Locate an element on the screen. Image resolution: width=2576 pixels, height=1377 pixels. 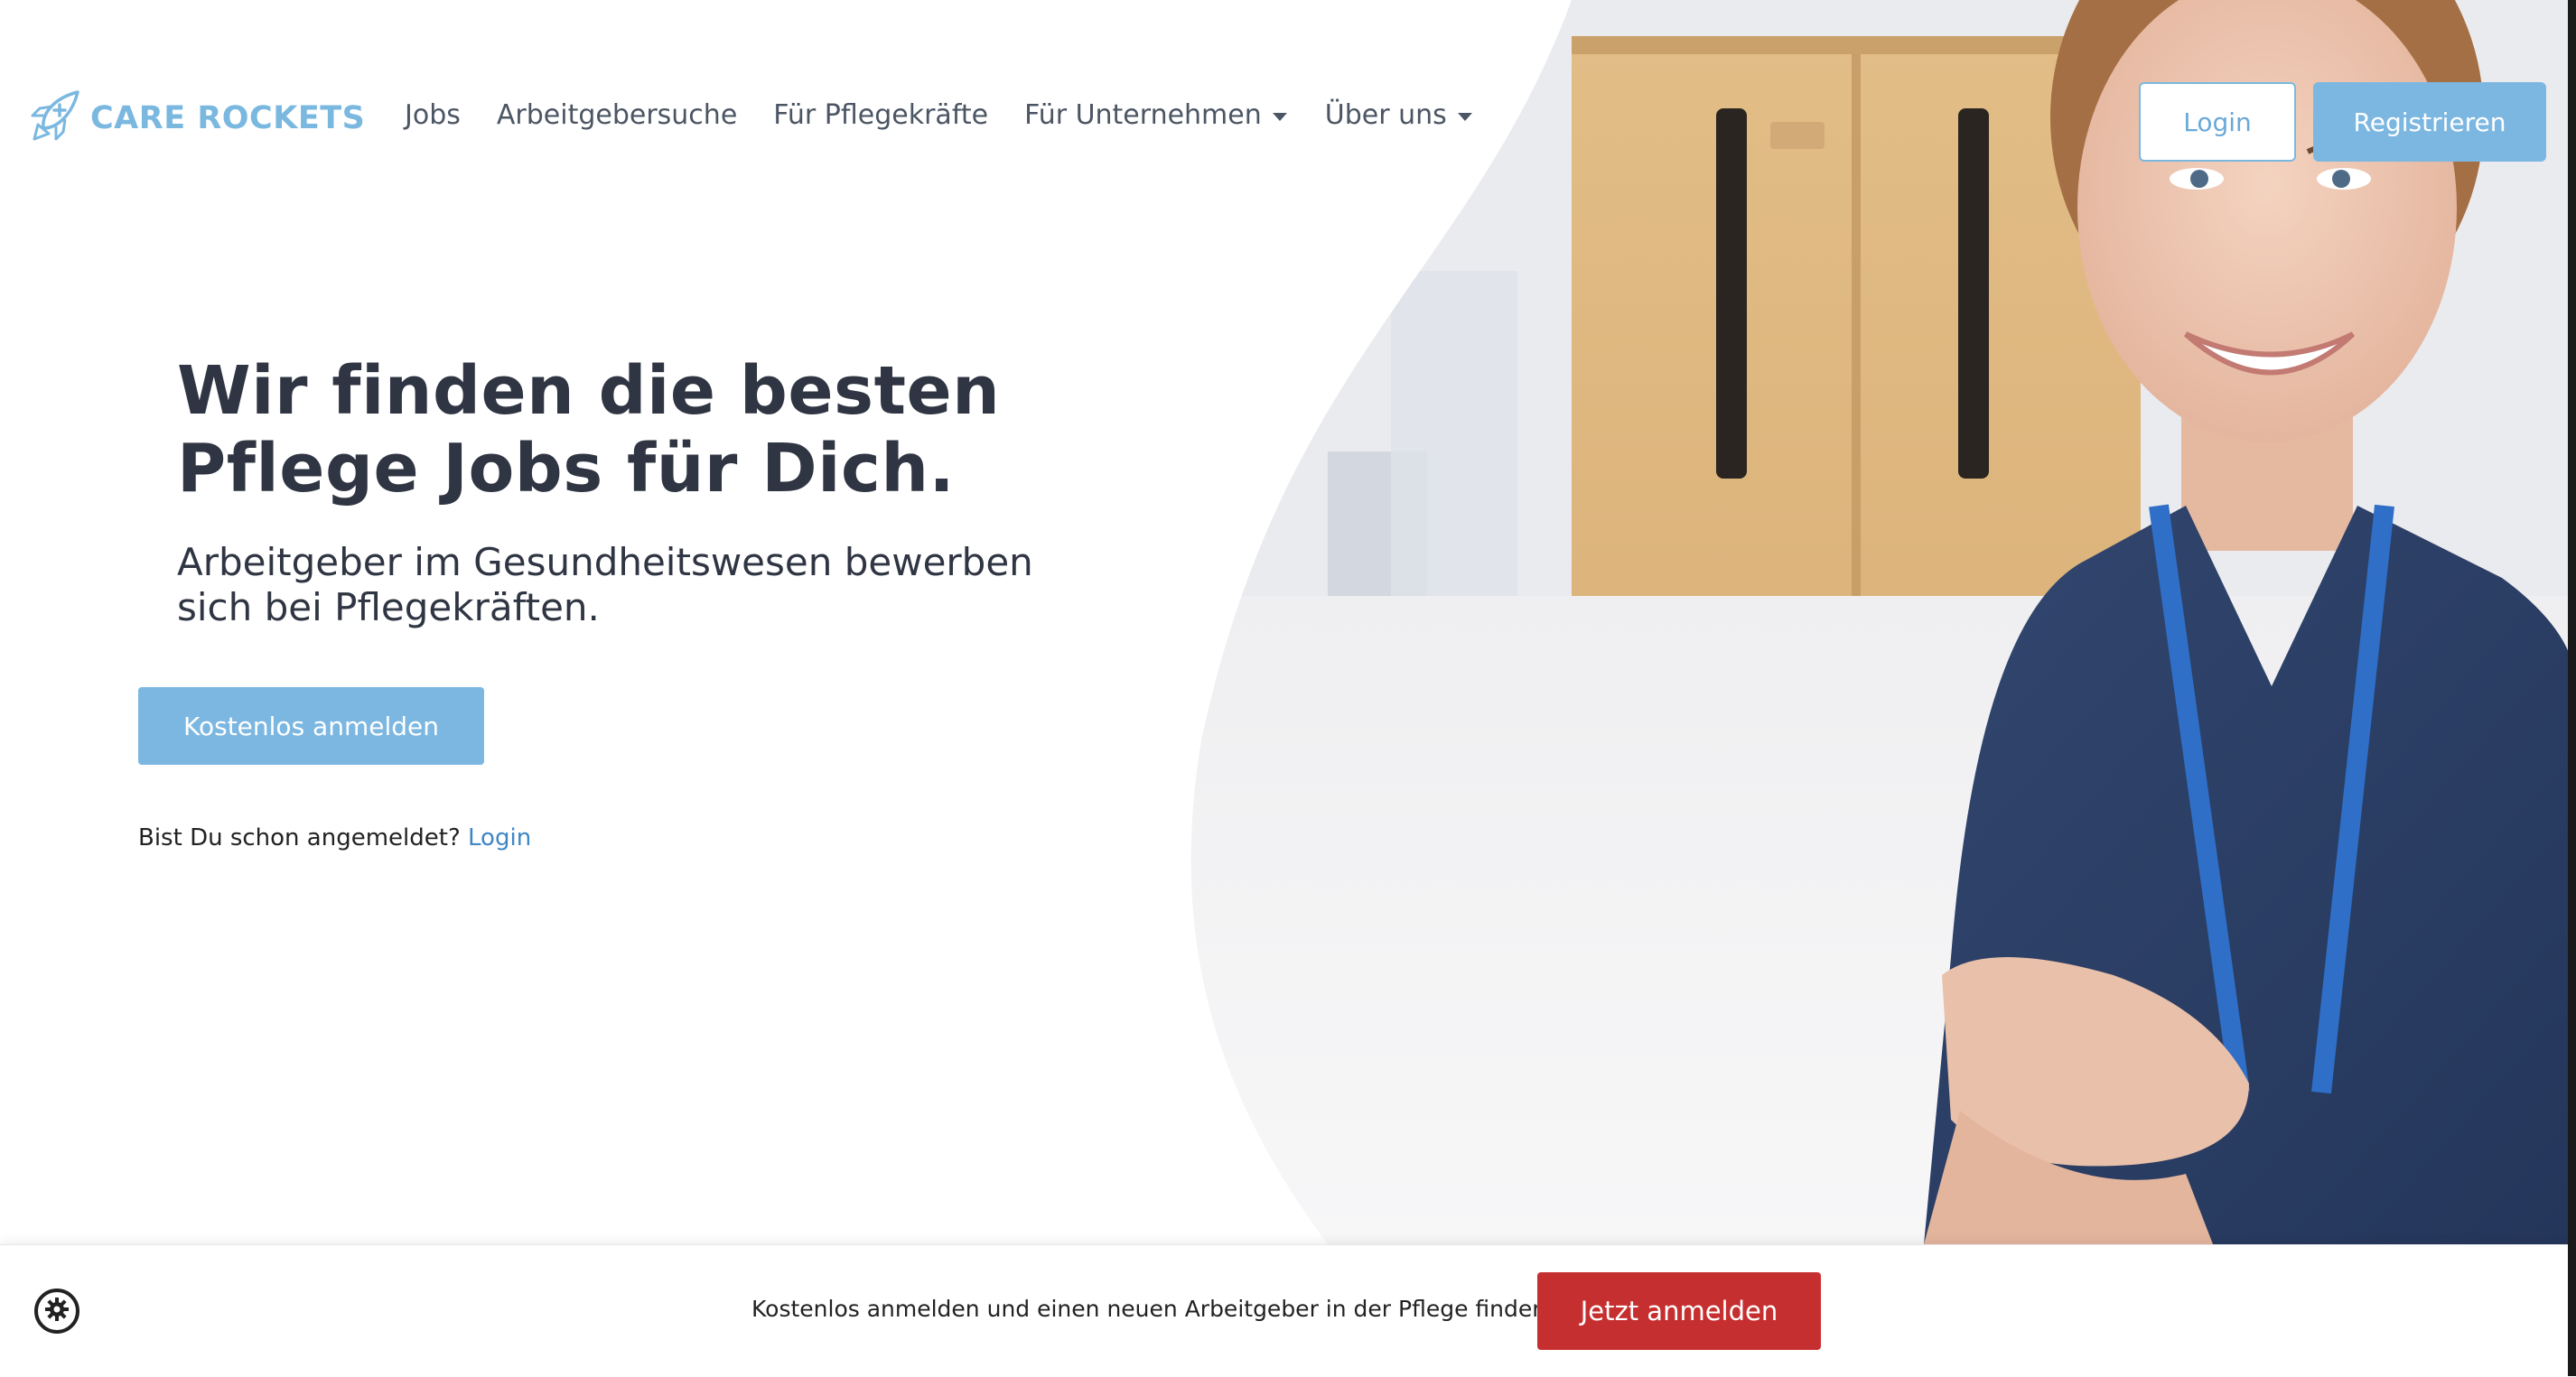
nav-item-label: Arbeitgebersuche is located at coordinates (617, 115).